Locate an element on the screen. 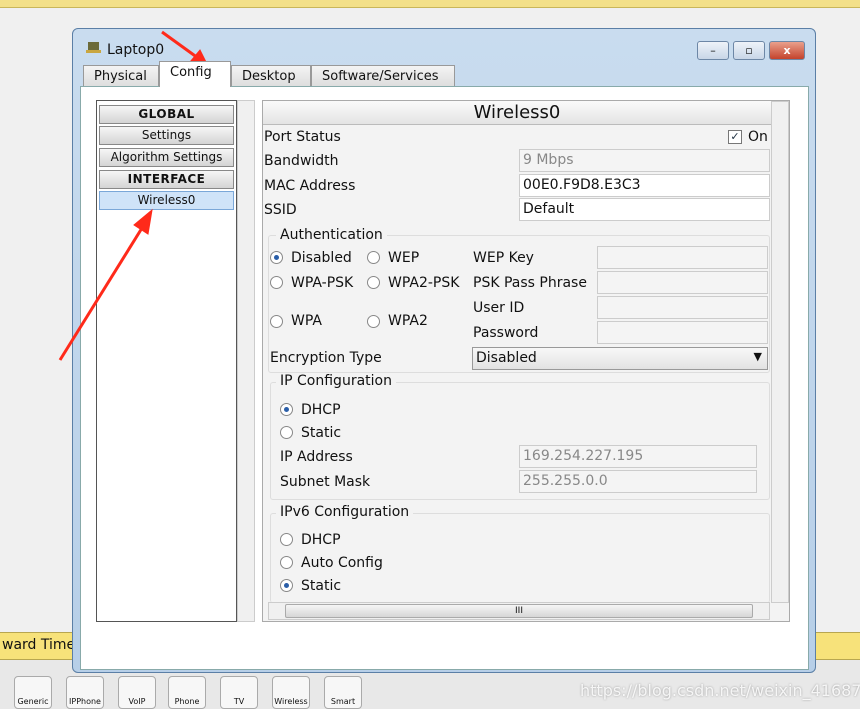 The width and height of the screenshot is (860, 709). port-status-label: Port Status is located at coordinates (302, 137).